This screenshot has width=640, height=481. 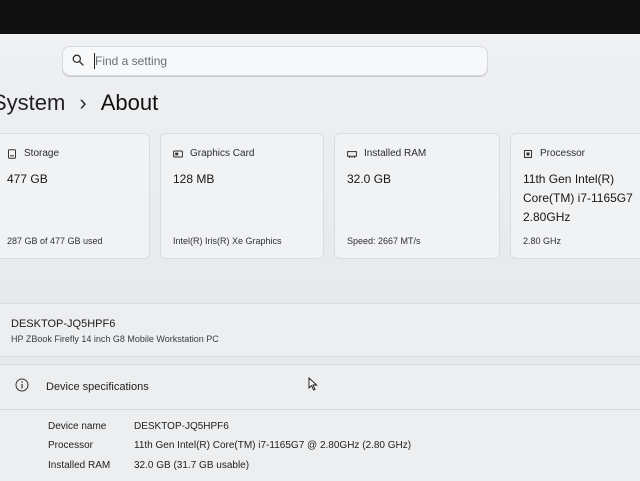 I want to click on graphics-card-icon, so click(x=178, y=153).